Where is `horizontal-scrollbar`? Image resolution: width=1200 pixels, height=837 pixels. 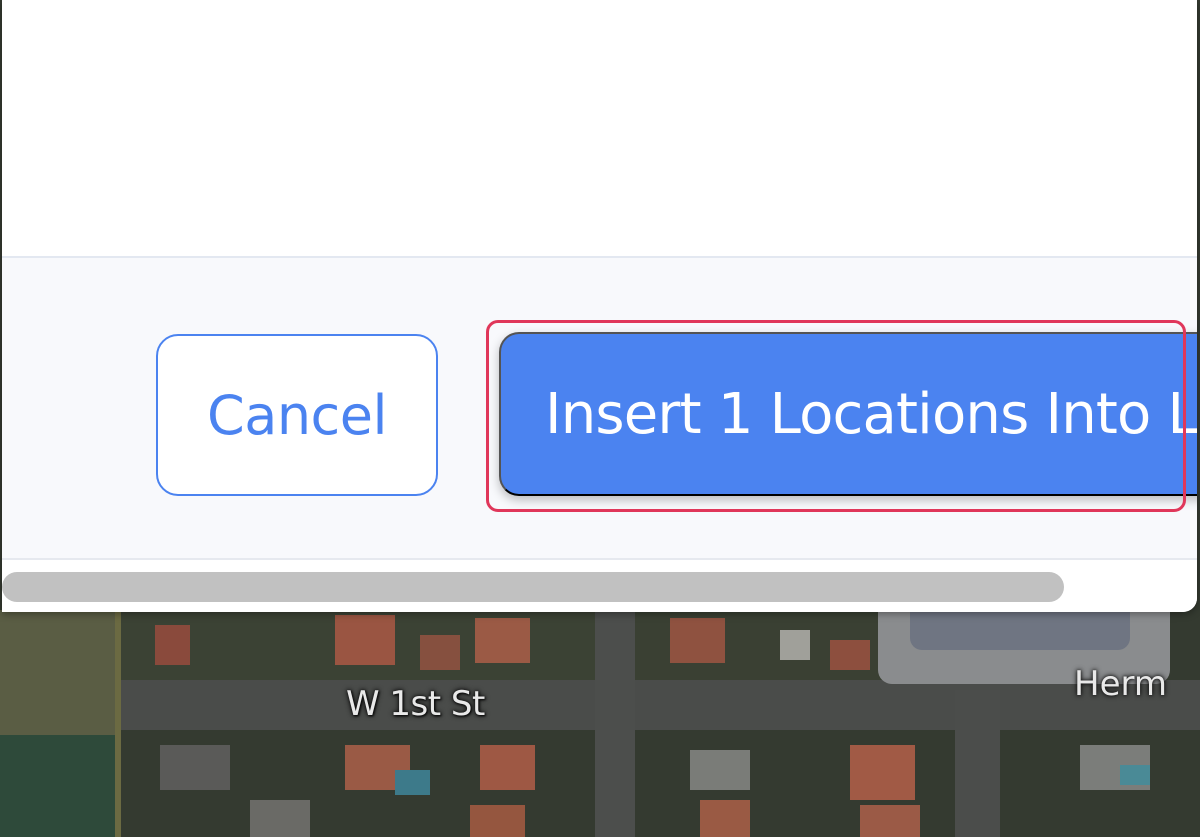 horizontal-scrollbar is located at coordinates (599, 586).